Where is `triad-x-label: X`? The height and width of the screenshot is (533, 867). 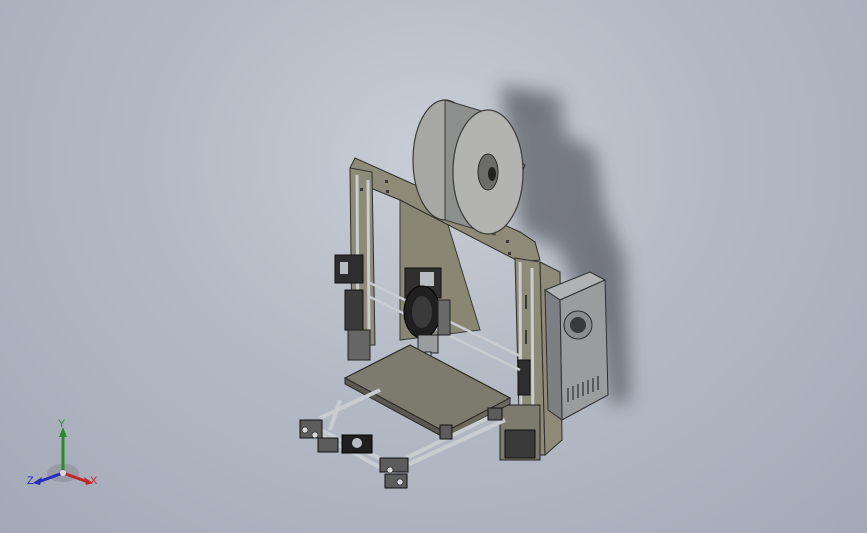 triad-x-label: X is located at coordinates (94, 481).